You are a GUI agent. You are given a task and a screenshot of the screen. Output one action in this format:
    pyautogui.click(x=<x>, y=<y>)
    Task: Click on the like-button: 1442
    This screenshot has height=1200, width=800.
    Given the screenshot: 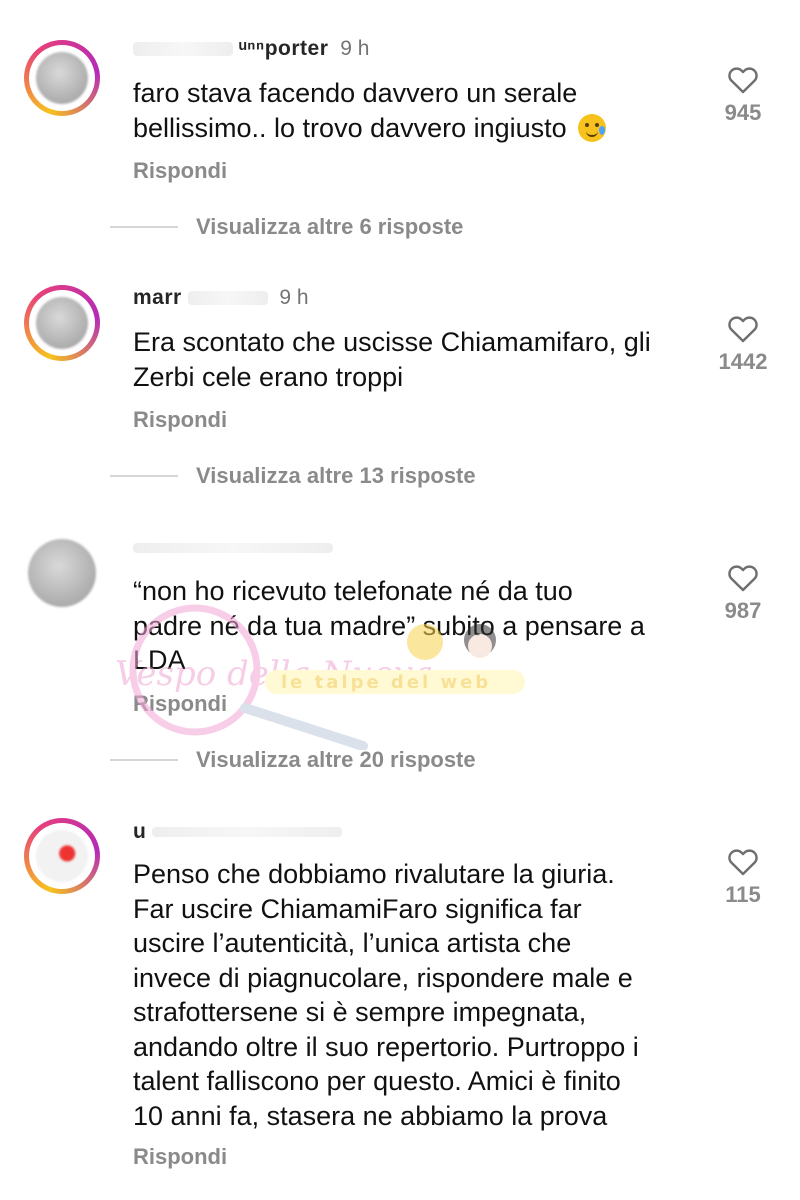 What is the action you would take?
    pyautogui.click(x=743, y=344)
    